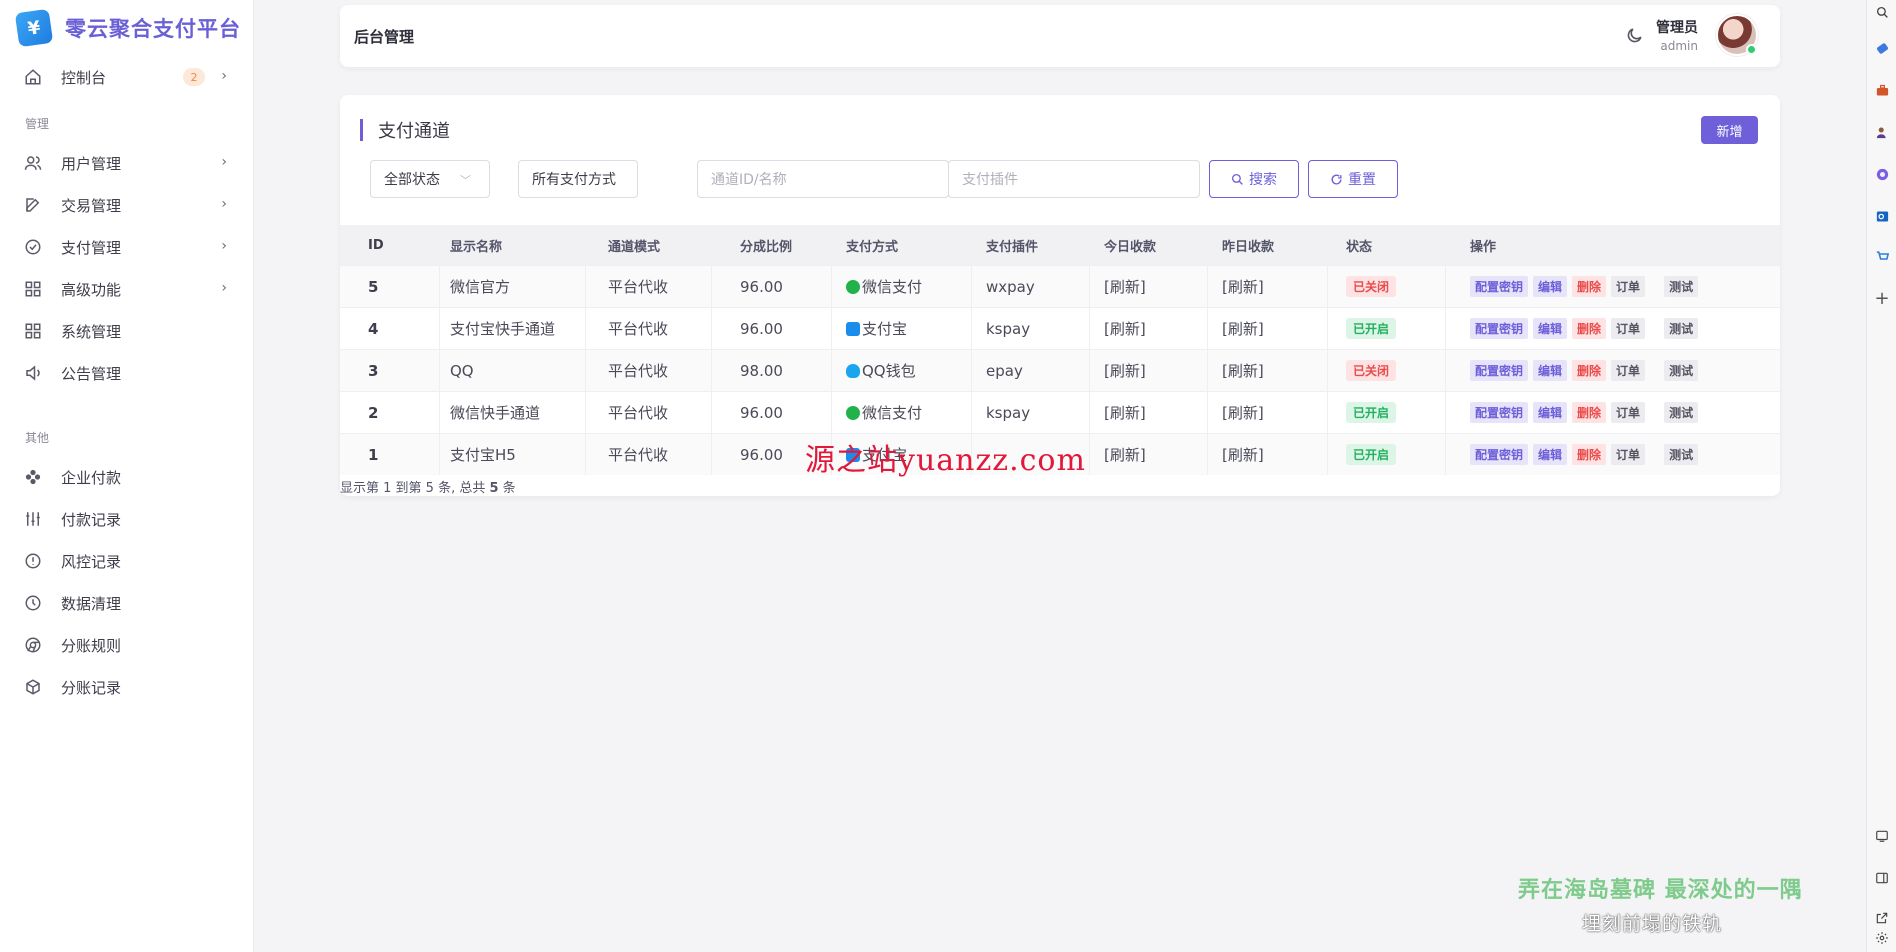 The image size is (1896, 952). I want to click on sidebar-item-label: 风控记录, so click(91, 561).